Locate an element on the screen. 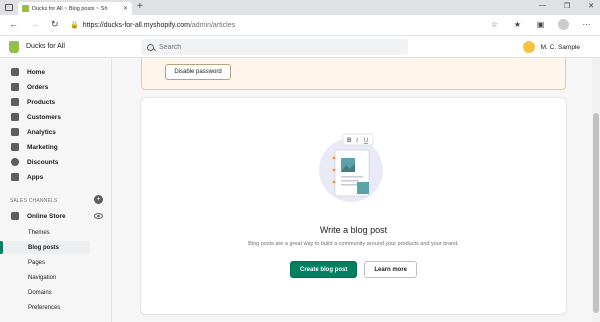  admin-top-bar: Ducks for All M. C. Sample is located at coordinates (300, 47).